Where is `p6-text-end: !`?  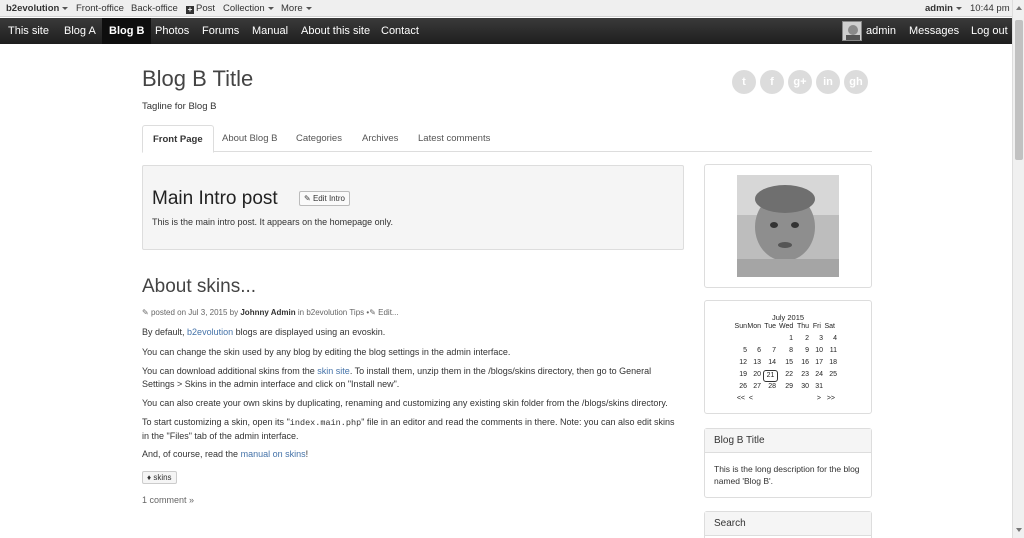 p6-text-end: ! is located at coordinates (307, 454).